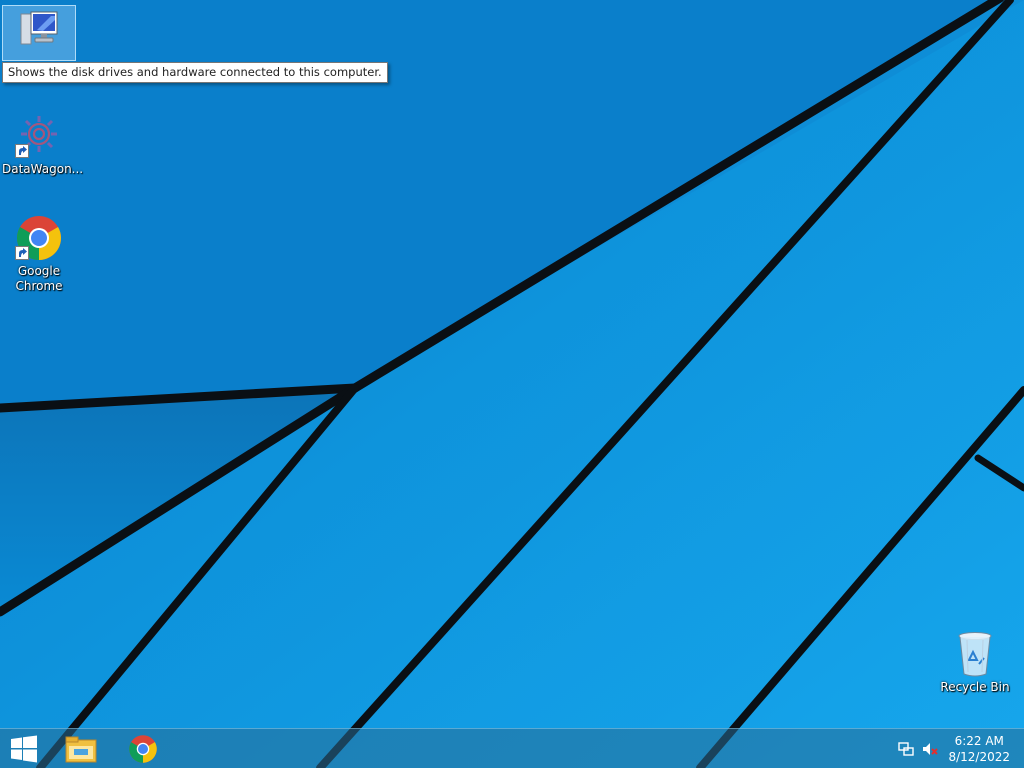 Image resolution: width=1024 pixels, height=769 pixels. Describe the element at coordinates (39, 136) in the screenshot. I see `gear-app-icon` at that location.